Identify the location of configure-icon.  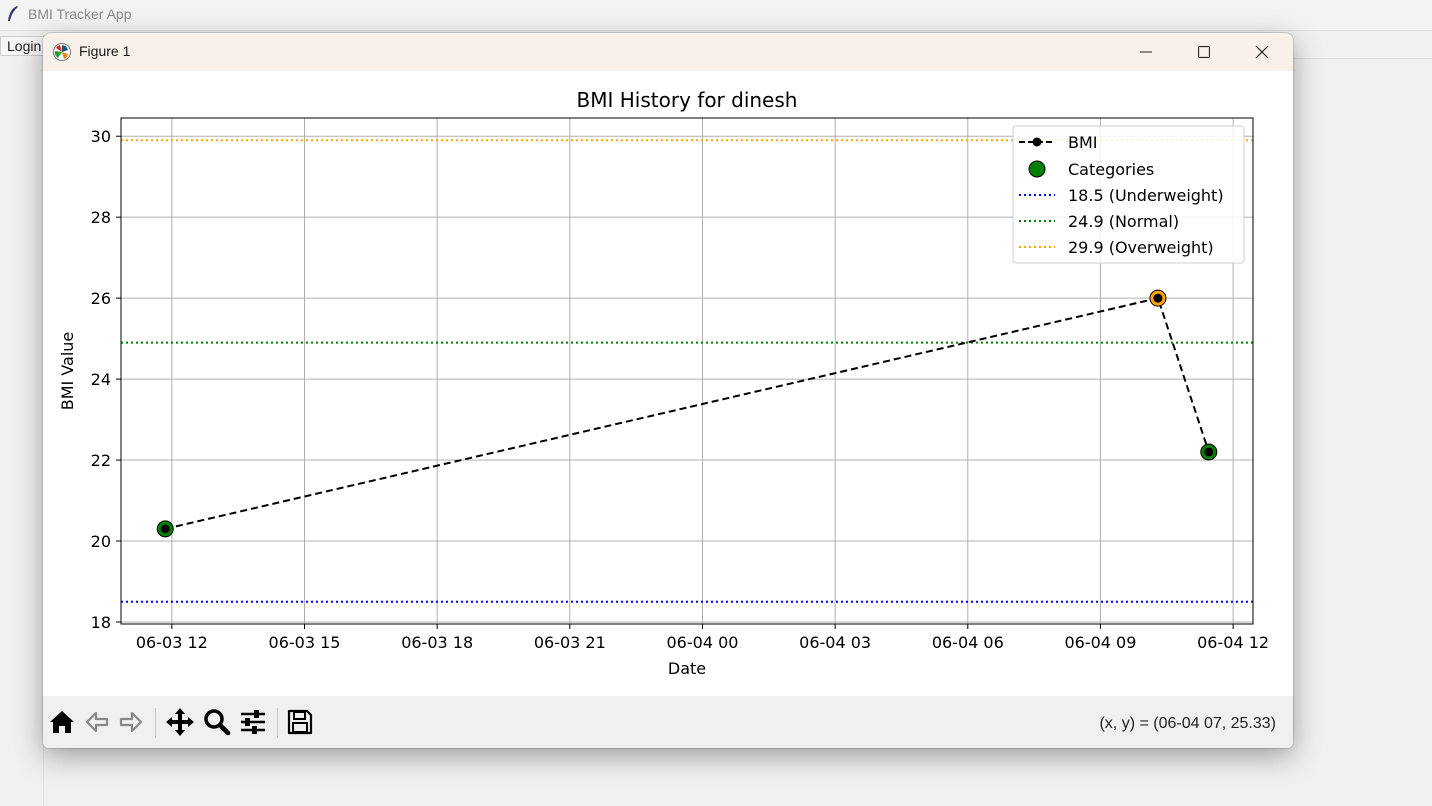
(253, 722).